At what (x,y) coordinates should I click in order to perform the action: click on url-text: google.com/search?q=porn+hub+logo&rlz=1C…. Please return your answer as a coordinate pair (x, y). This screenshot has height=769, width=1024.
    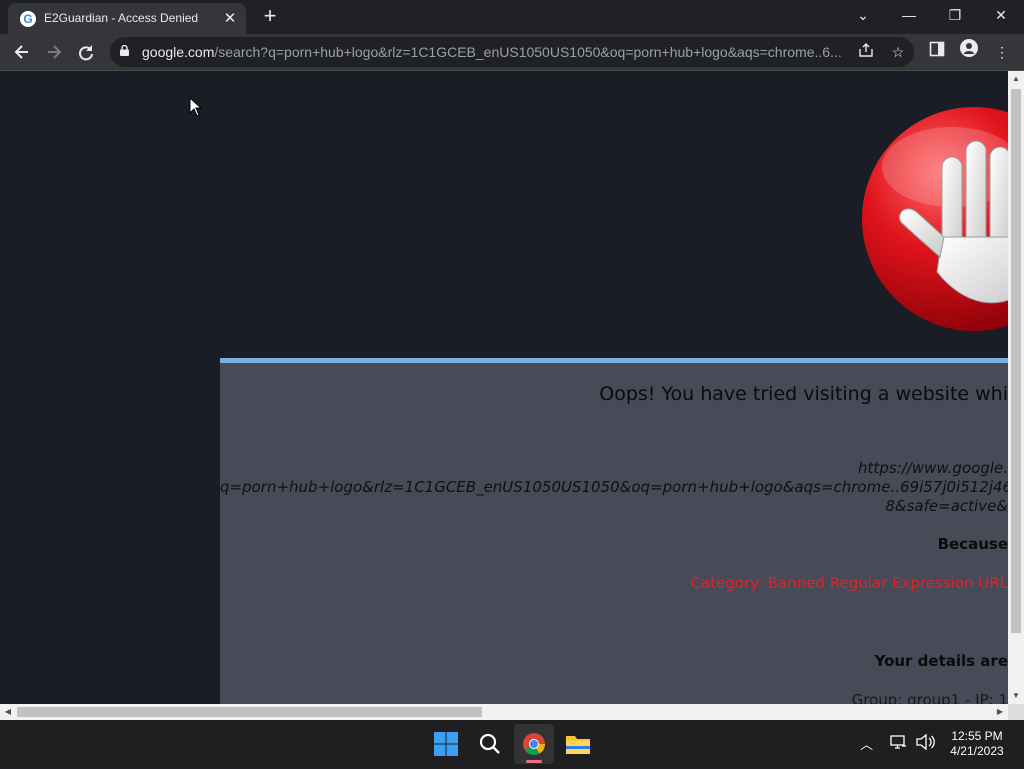
    Looking at the image, I should click on (492, 52).